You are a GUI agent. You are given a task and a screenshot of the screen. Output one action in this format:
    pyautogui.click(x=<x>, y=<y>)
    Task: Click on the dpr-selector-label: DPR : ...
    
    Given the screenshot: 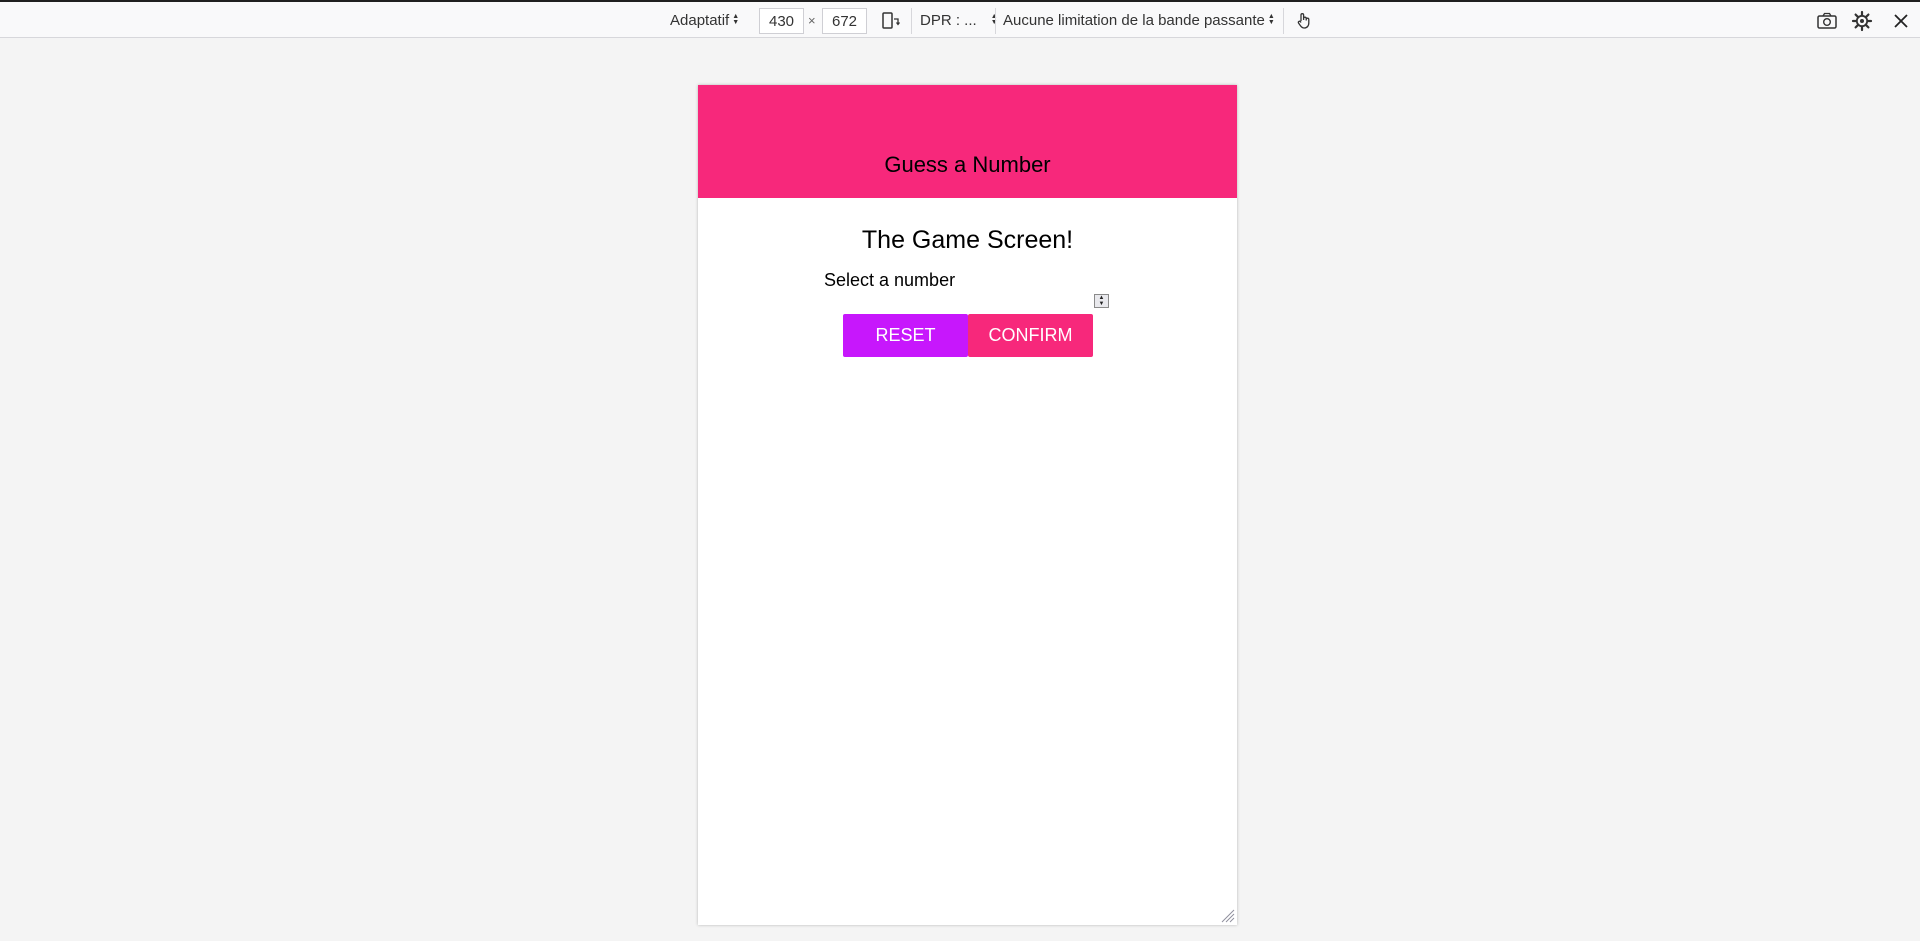 What is the action you would take?
    pyautogui.click(x=948, y=20)
    